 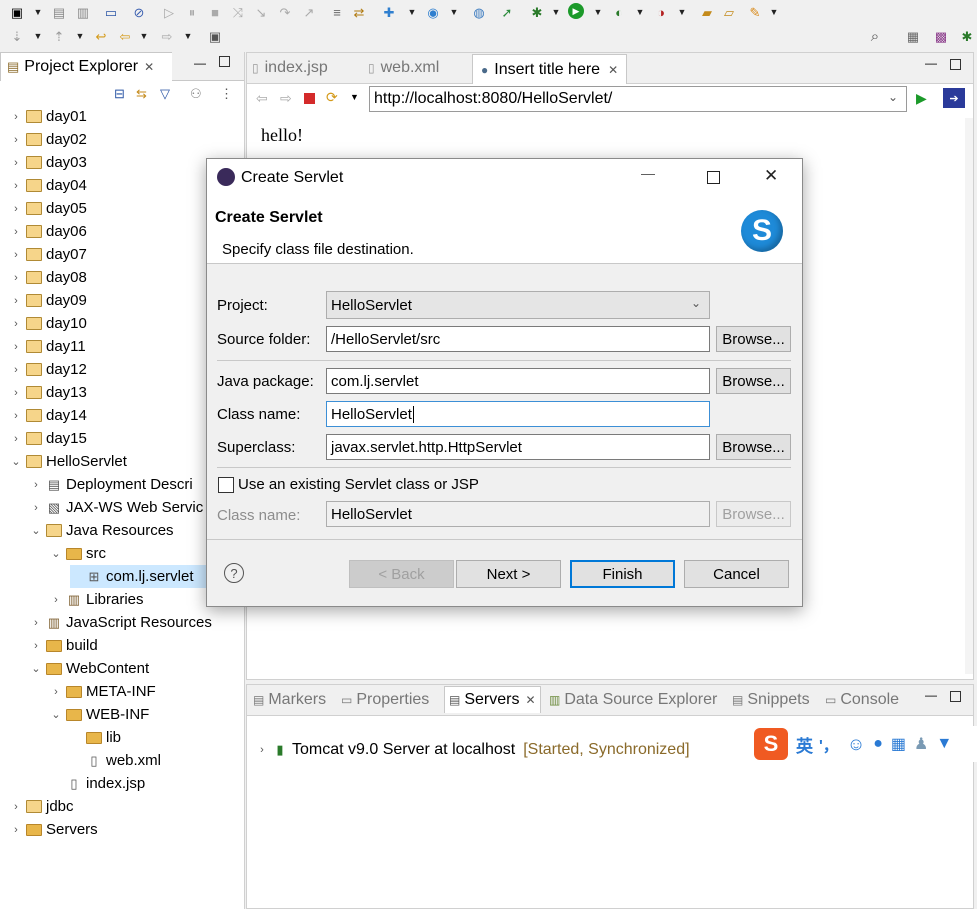 I want to click on forward-icon: ⇨, so click(x=167, y=36).